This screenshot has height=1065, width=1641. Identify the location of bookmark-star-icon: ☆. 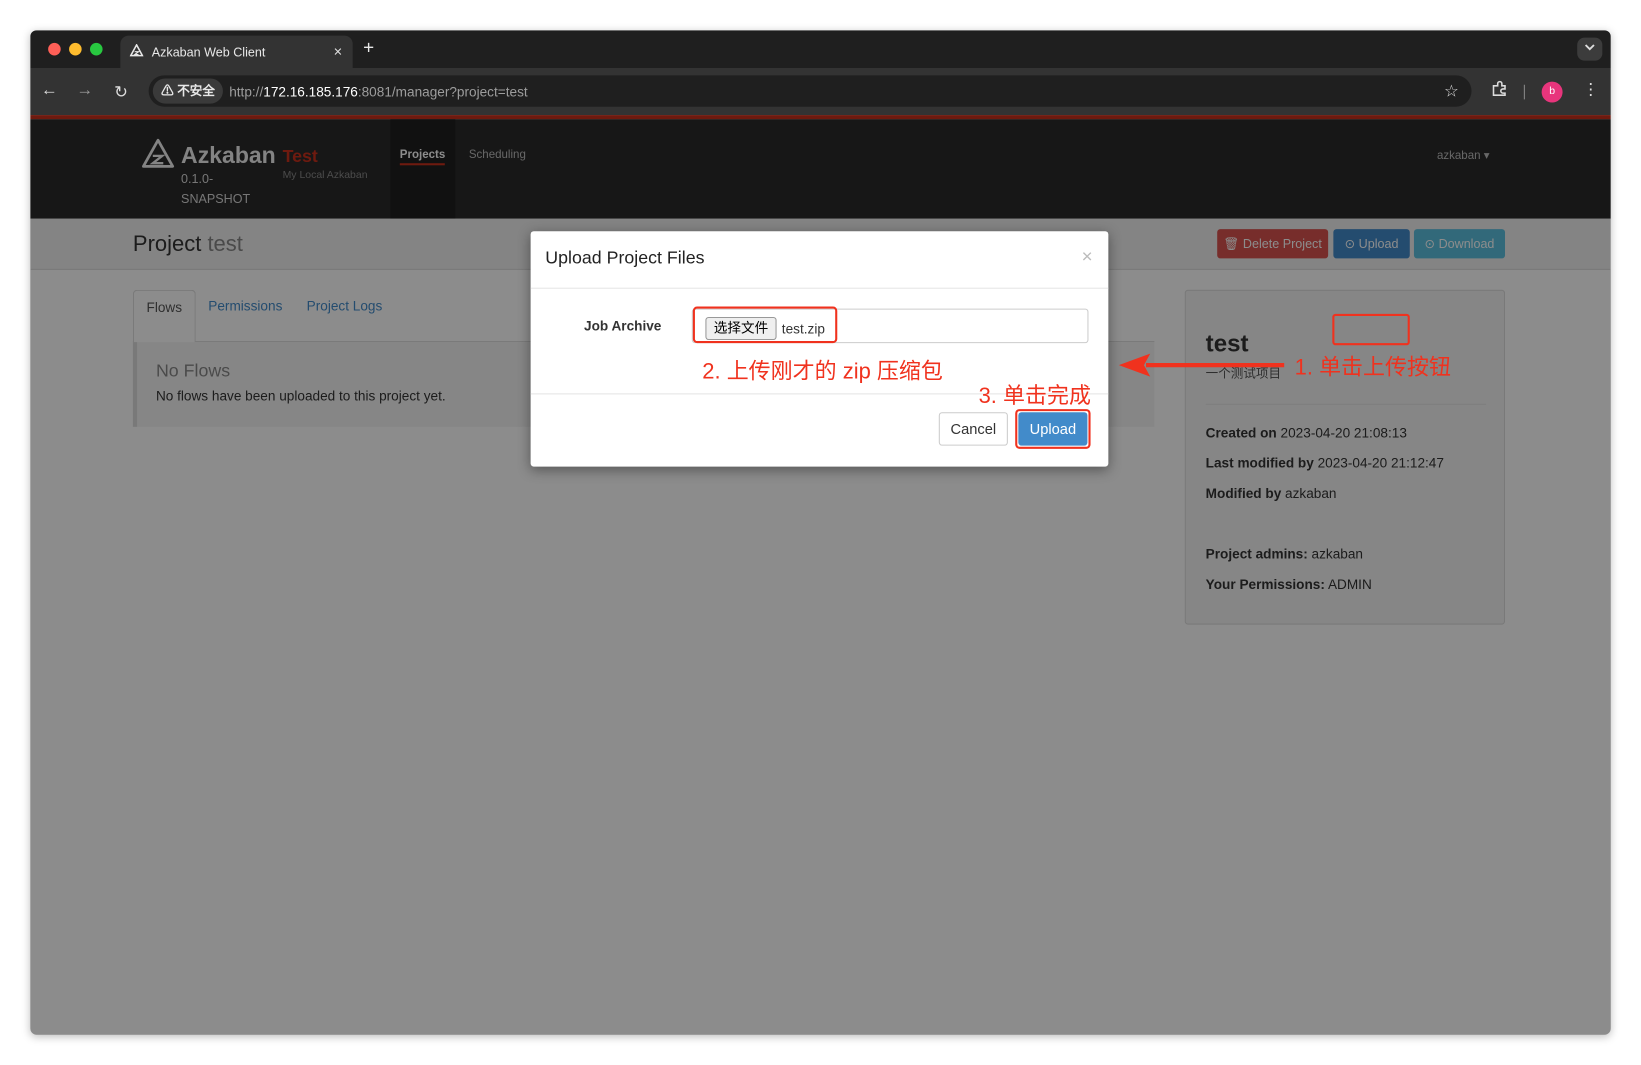
(1451, 91).